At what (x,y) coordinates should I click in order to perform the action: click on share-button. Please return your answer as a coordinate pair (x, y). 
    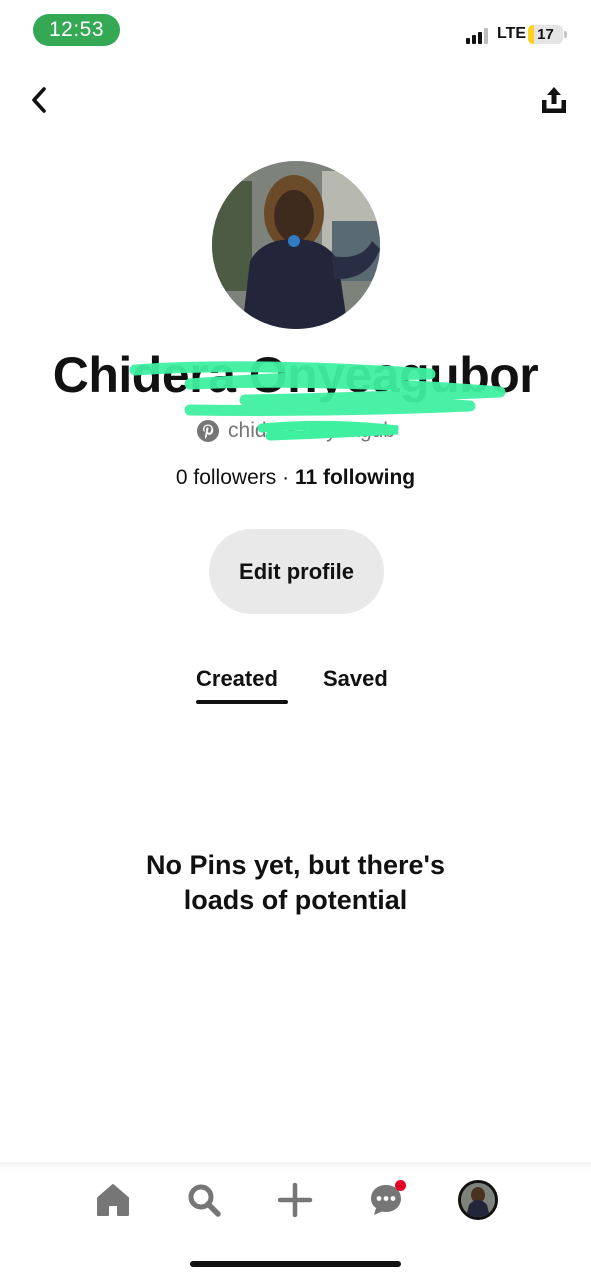
    Looking at the image, I should click on (554, 100).